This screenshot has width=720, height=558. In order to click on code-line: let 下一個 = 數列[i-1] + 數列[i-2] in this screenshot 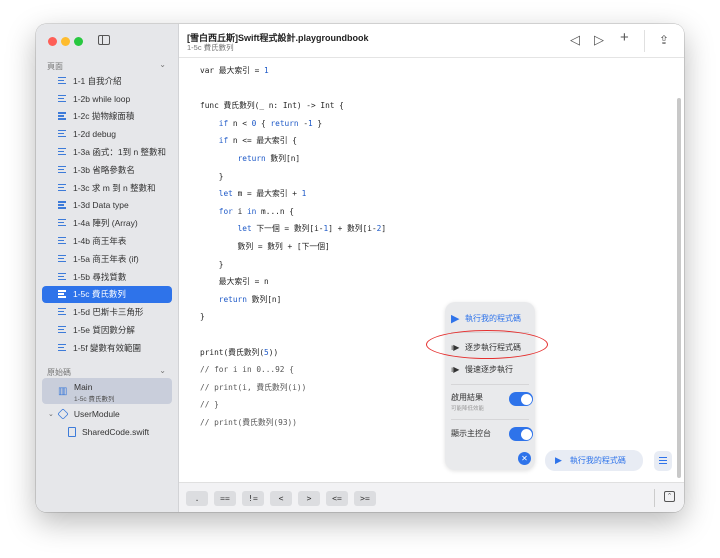, I will do `click(293, 229)`.